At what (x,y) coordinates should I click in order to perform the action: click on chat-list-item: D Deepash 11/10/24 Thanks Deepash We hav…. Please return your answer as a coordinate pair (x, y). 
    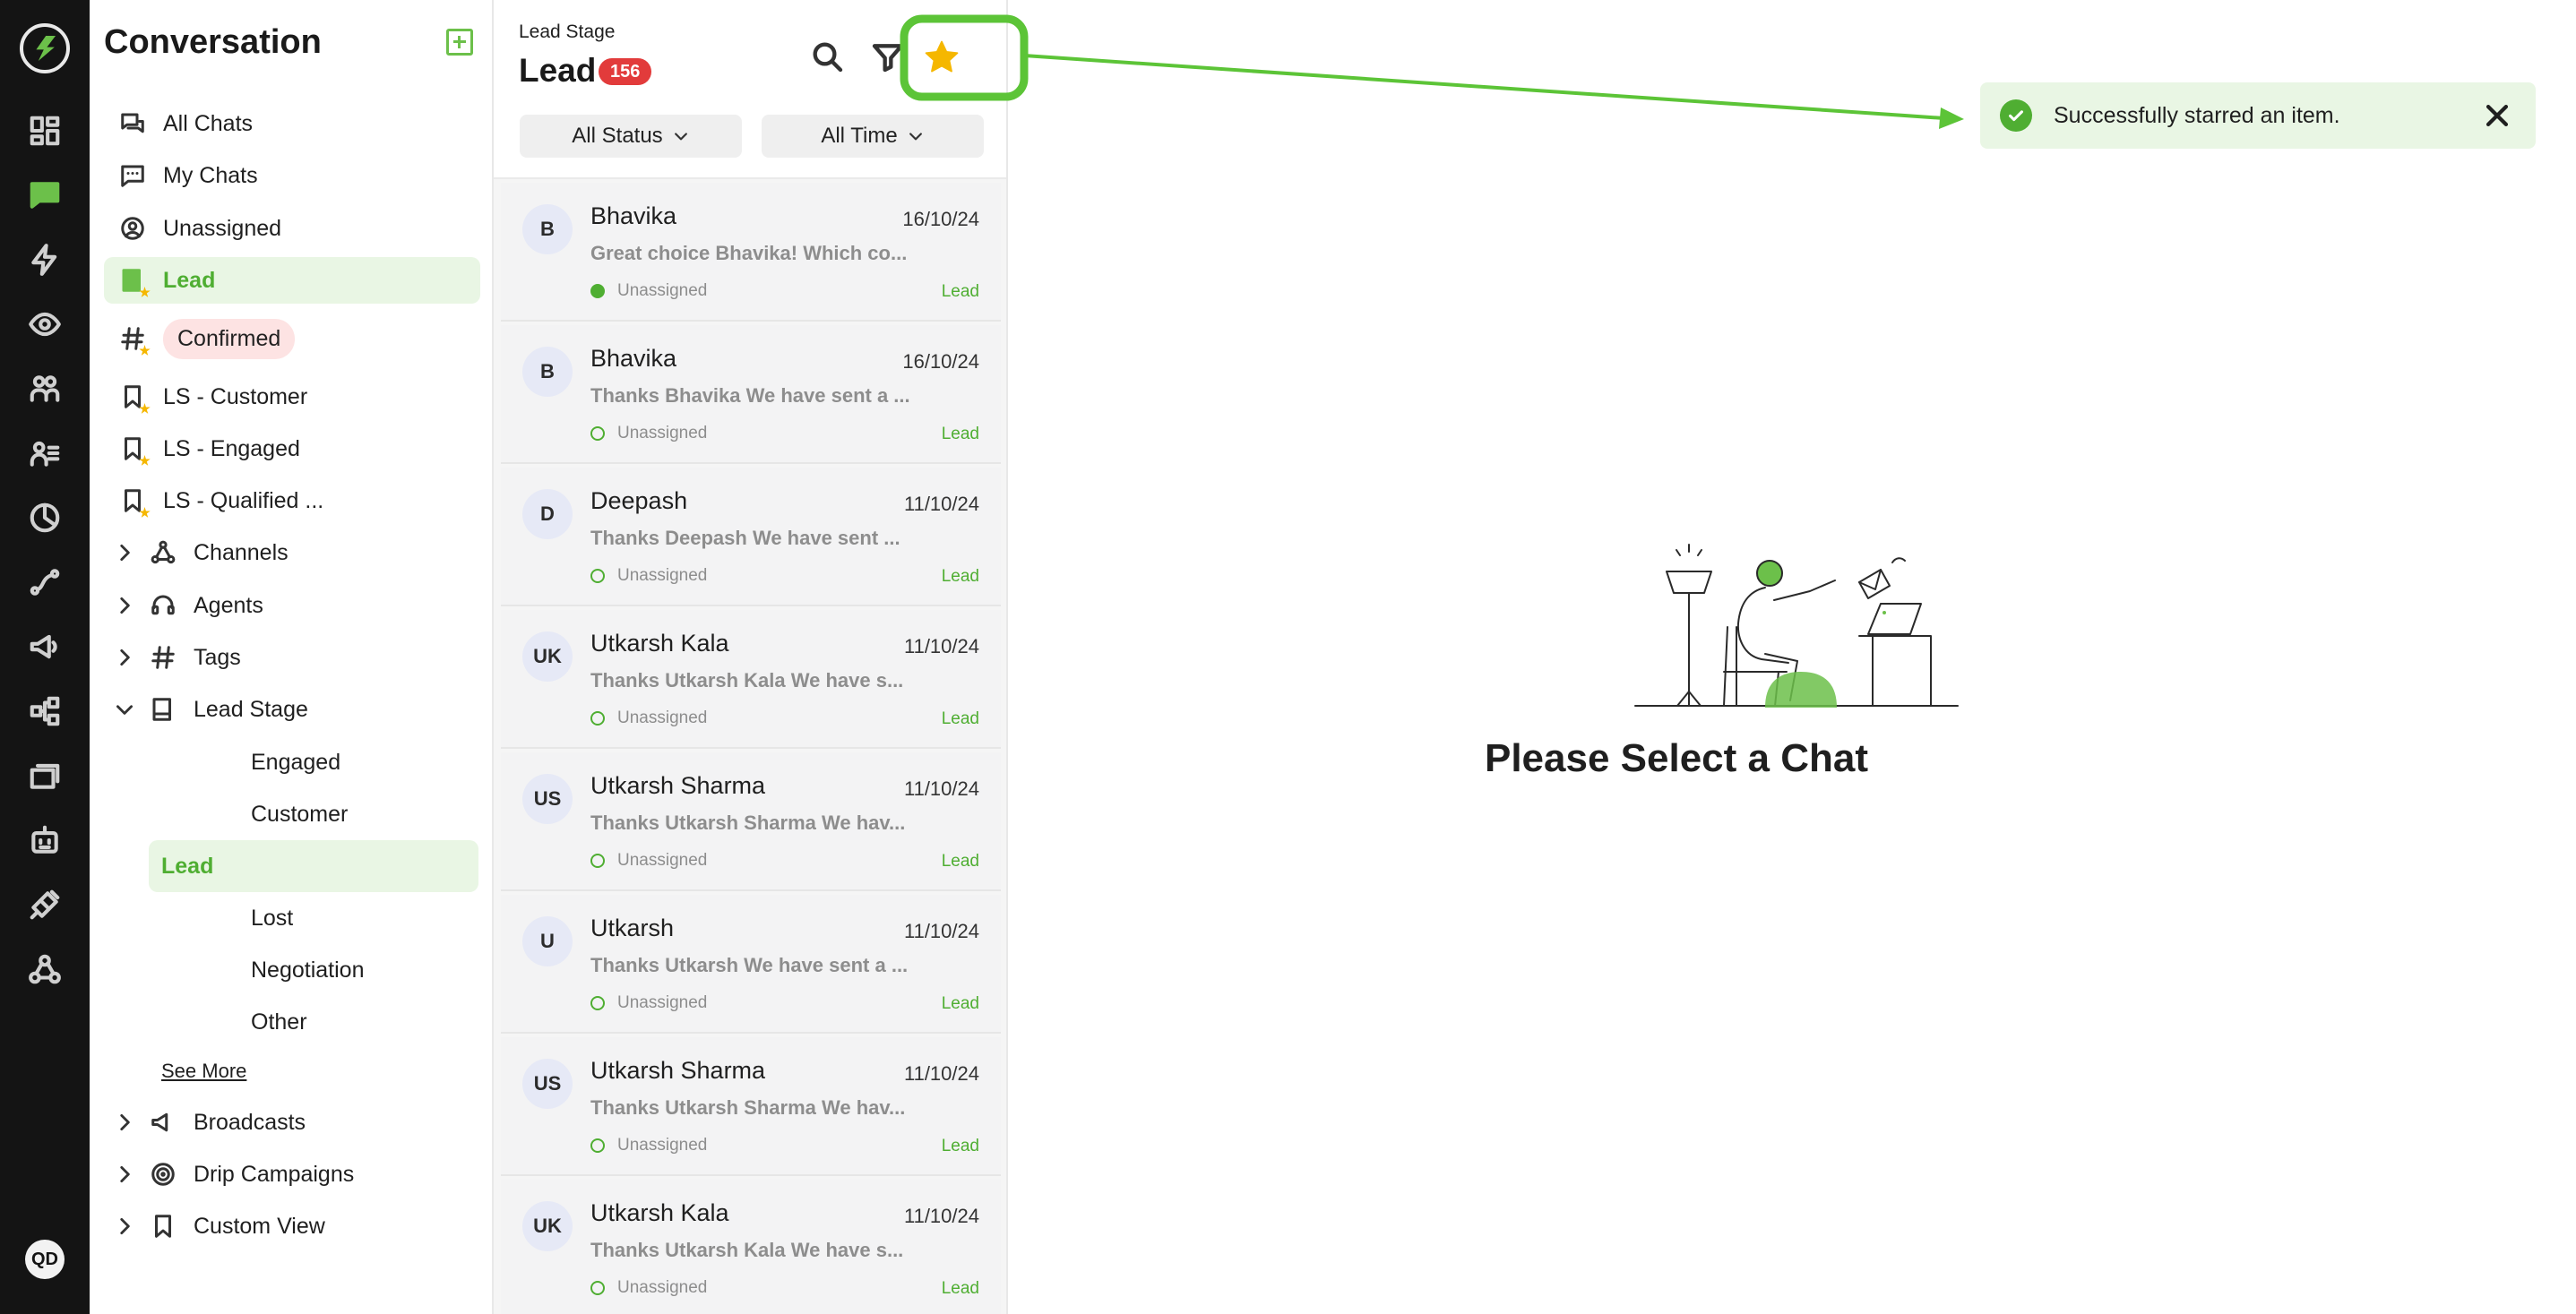
    Looking at the image, I should click on (751, 537).